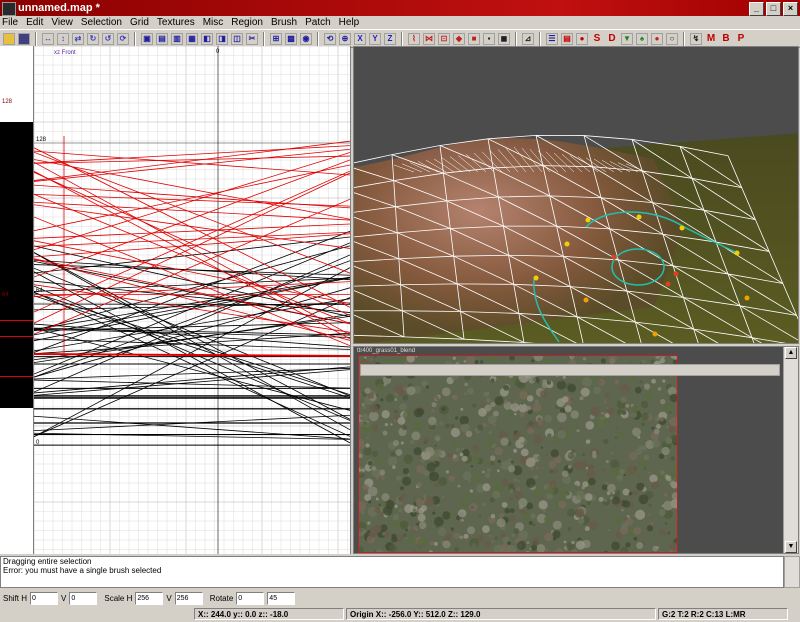 Image resolution: width=800 pixels, height=622 pixels. Describe the element at coordinates (213, 22) in the screenshot. I see `menu-misc: Misc` at that location.